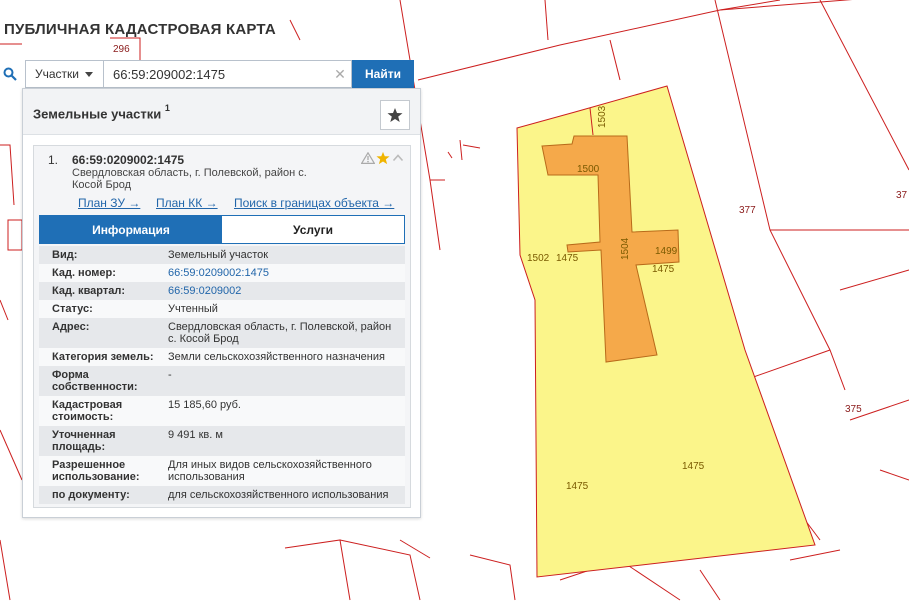 The image size is (909, 605). Describe the element at coordinates (99, 495) in the screenshot. I see `info-label: по документу:` at that location.